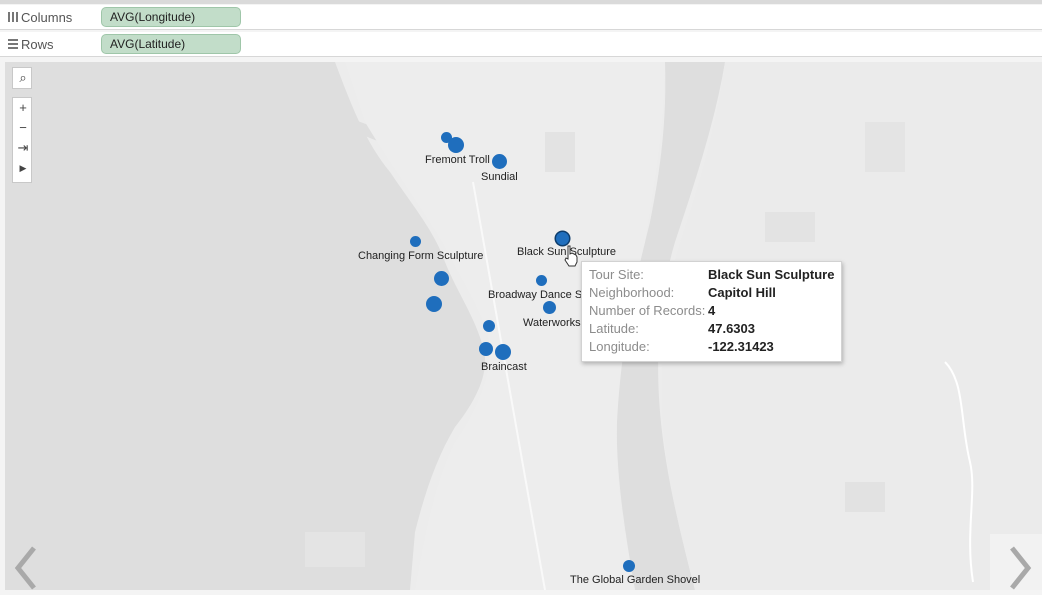 This screenshot has width=1042, height=595. Describe the element at coordinates (647, 310) in the screenshot. I see `tooltip-key: Number of Records:` at that location.